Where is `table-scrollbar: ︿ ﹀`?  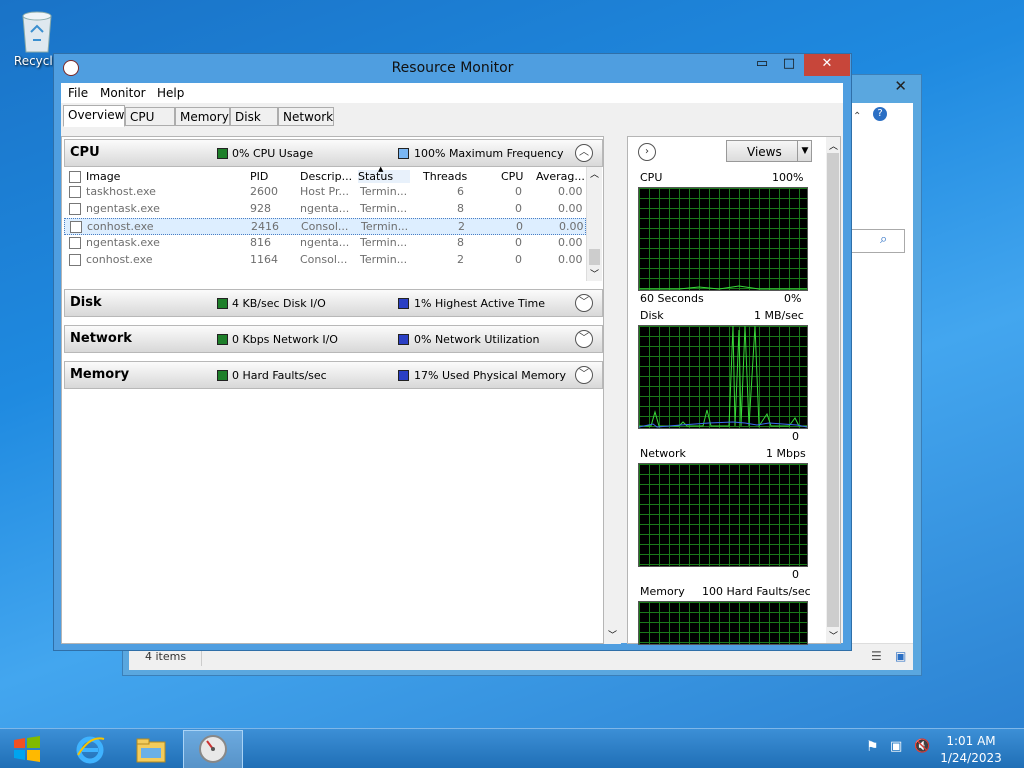 table-scrollbar: ︿ ﹀ is located at coordinates (594, 224).